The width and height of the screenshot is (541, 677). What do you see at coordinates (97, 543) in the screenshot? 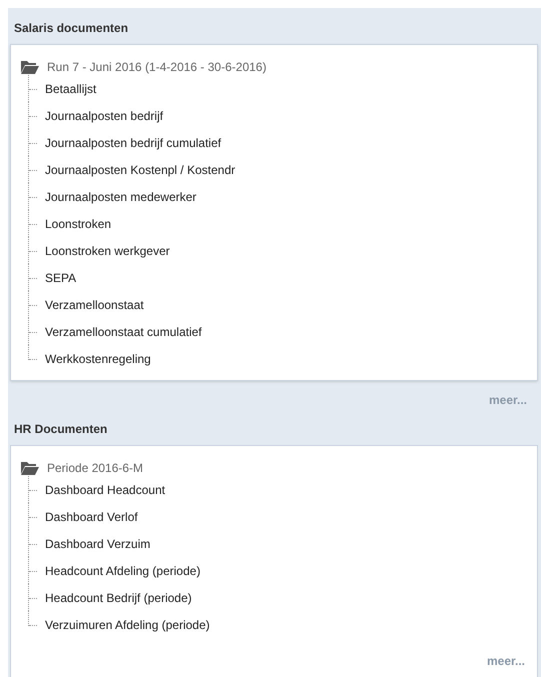
I see `document-link: Dashboard Verzuim` at bounding box center [97, 543].